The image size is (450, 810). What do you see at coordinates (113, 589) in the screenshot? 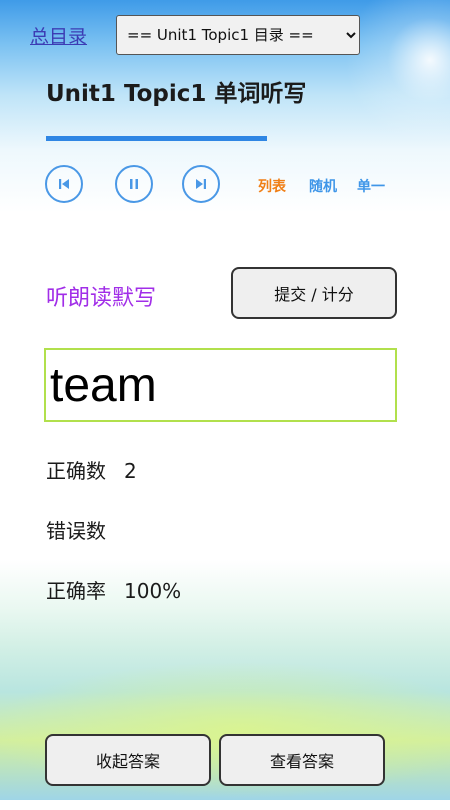
I see `accuracy-row: 正确率 100%` at bounding box center [113, 589].